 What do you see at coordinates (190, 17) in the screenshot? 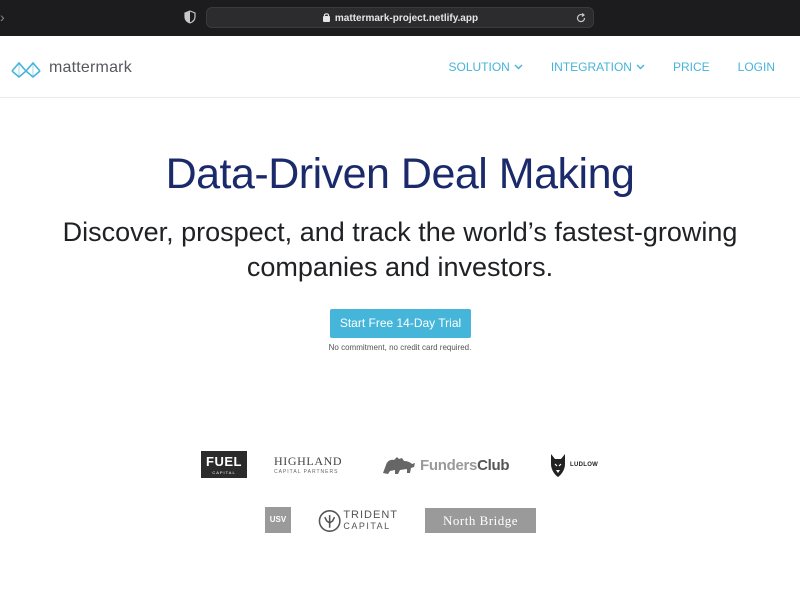
I see `shield-icon` at bounding box center [190, 17].